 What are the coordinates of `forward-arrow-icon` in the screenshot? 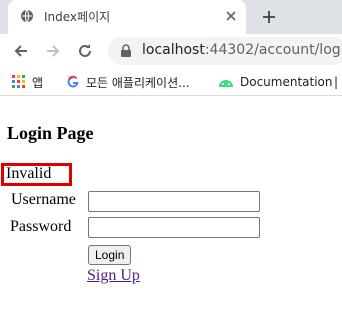 It's located at (53, 51).